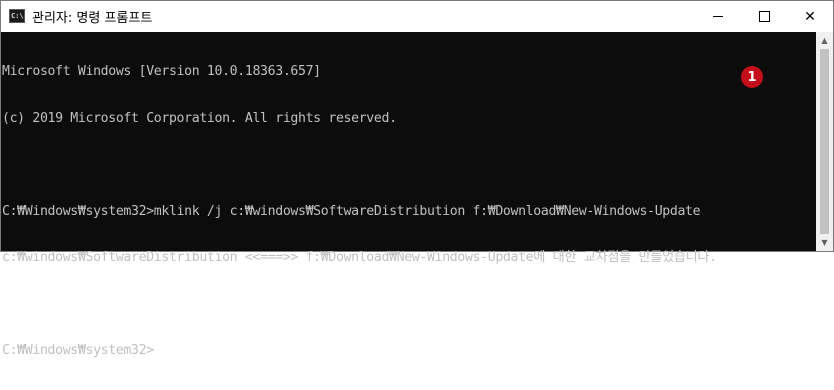 Image resolution: width=834 pixels, height=390 pixels. I want to click on maximize-icon, so click(764, 16).